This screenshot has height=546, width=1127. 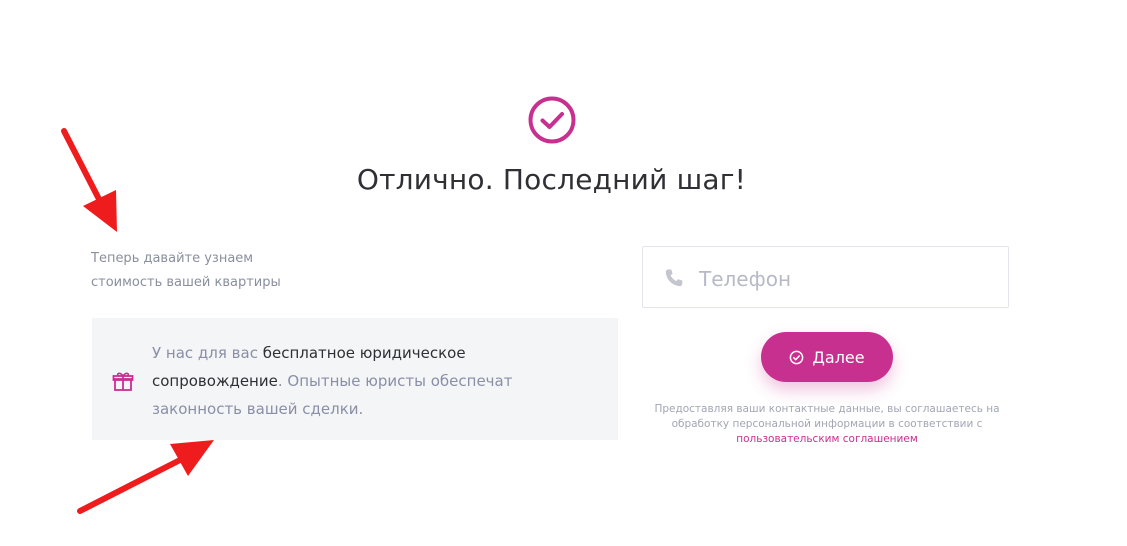 I want to click on annotation-arrow-bottom, so click(x=145, y=477).